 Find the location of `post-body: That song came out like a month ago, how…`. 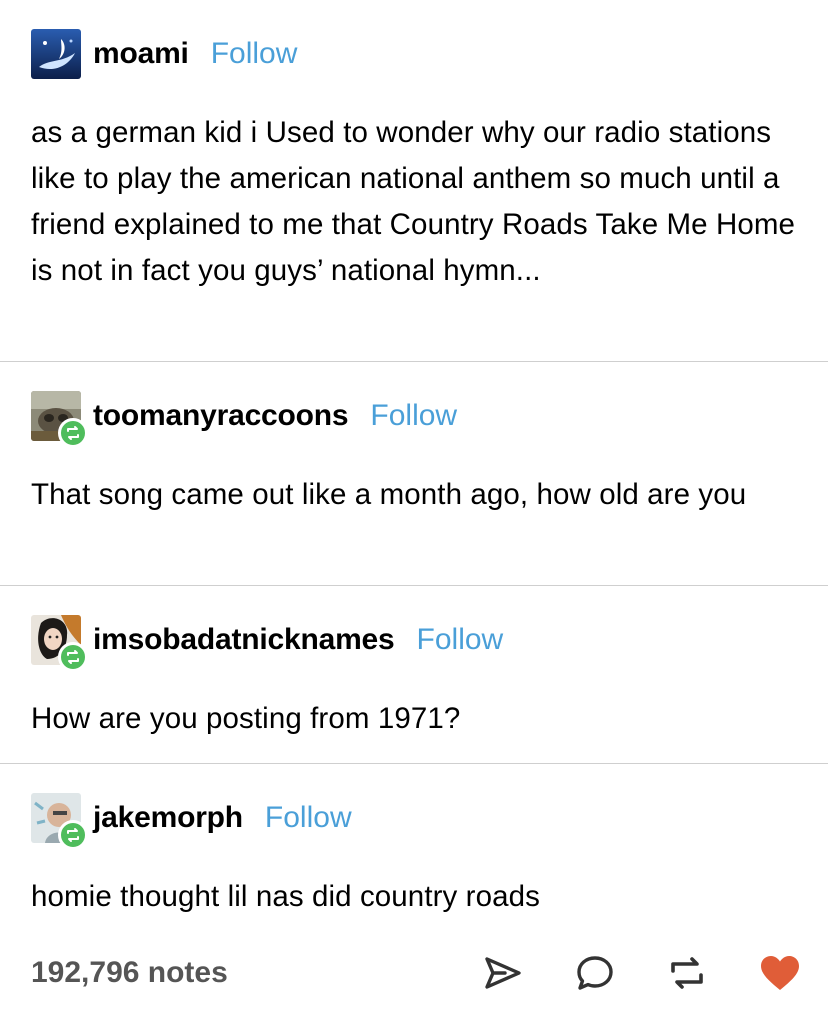

post-body: That song came out like a month ago, how… is located at coordinates (389, 494).